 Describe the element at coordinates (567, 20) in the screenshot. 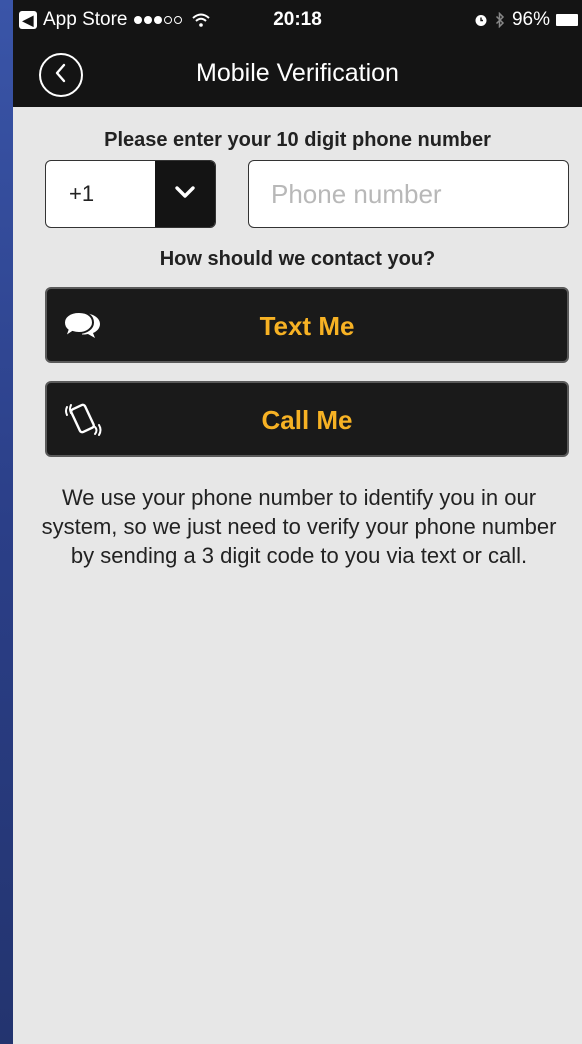

I see `battery-icon` at that location.